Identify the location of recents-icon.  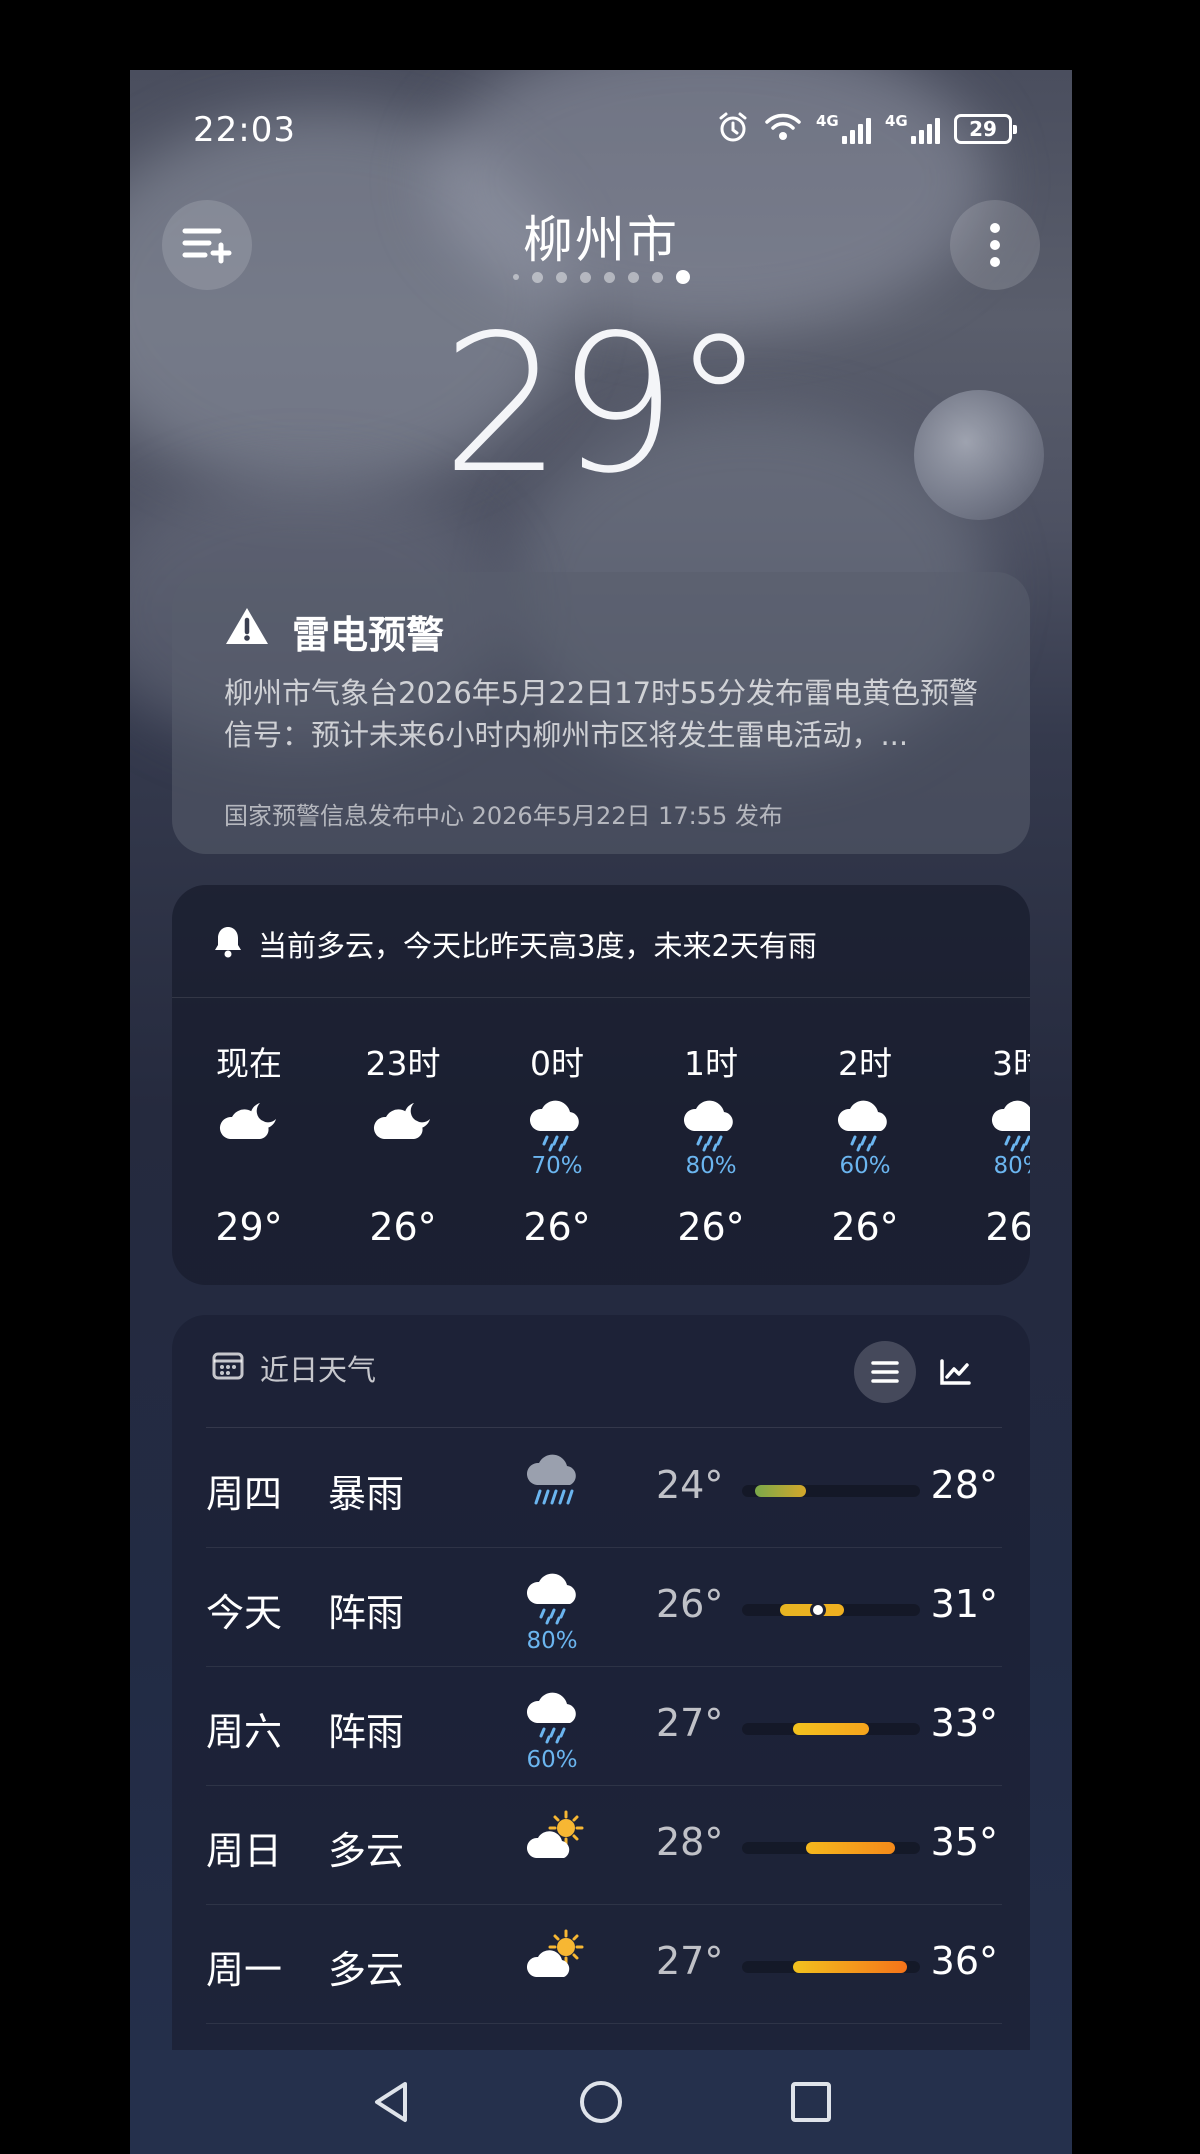
(811, 2102).